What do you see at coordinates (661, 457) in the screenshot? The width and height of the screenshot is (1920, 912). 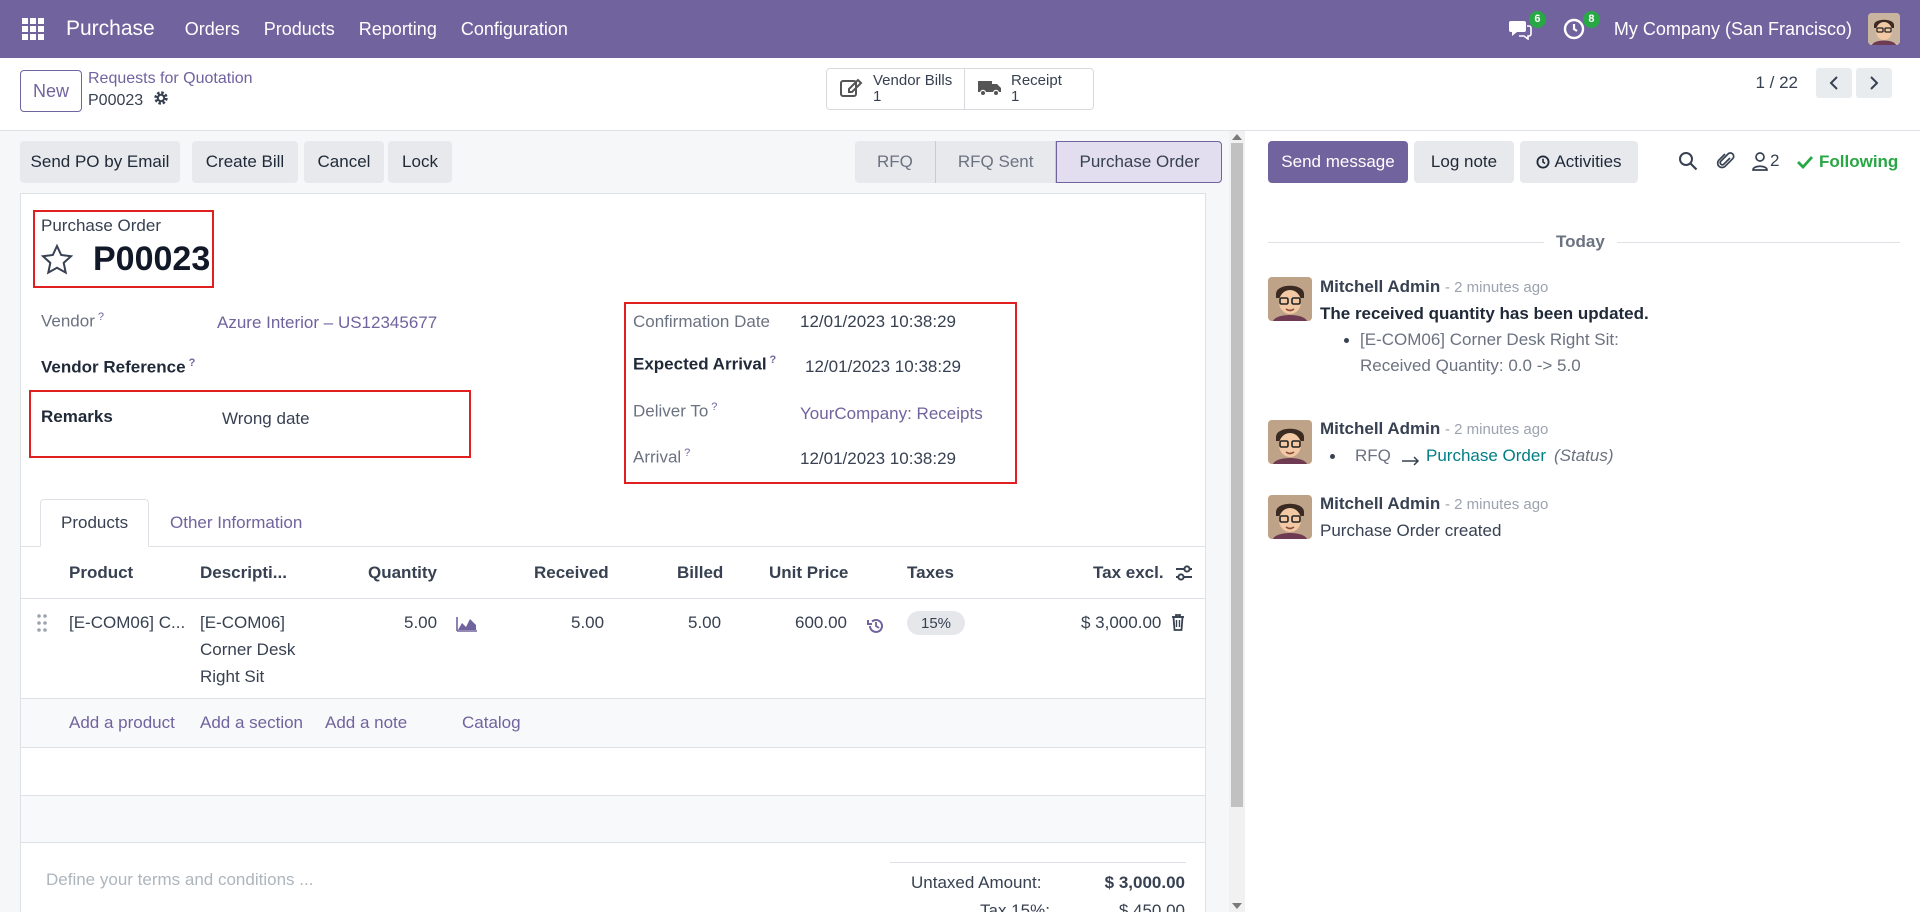 I see `arrival-label: Arrival?` at bounding box center [661, 457].